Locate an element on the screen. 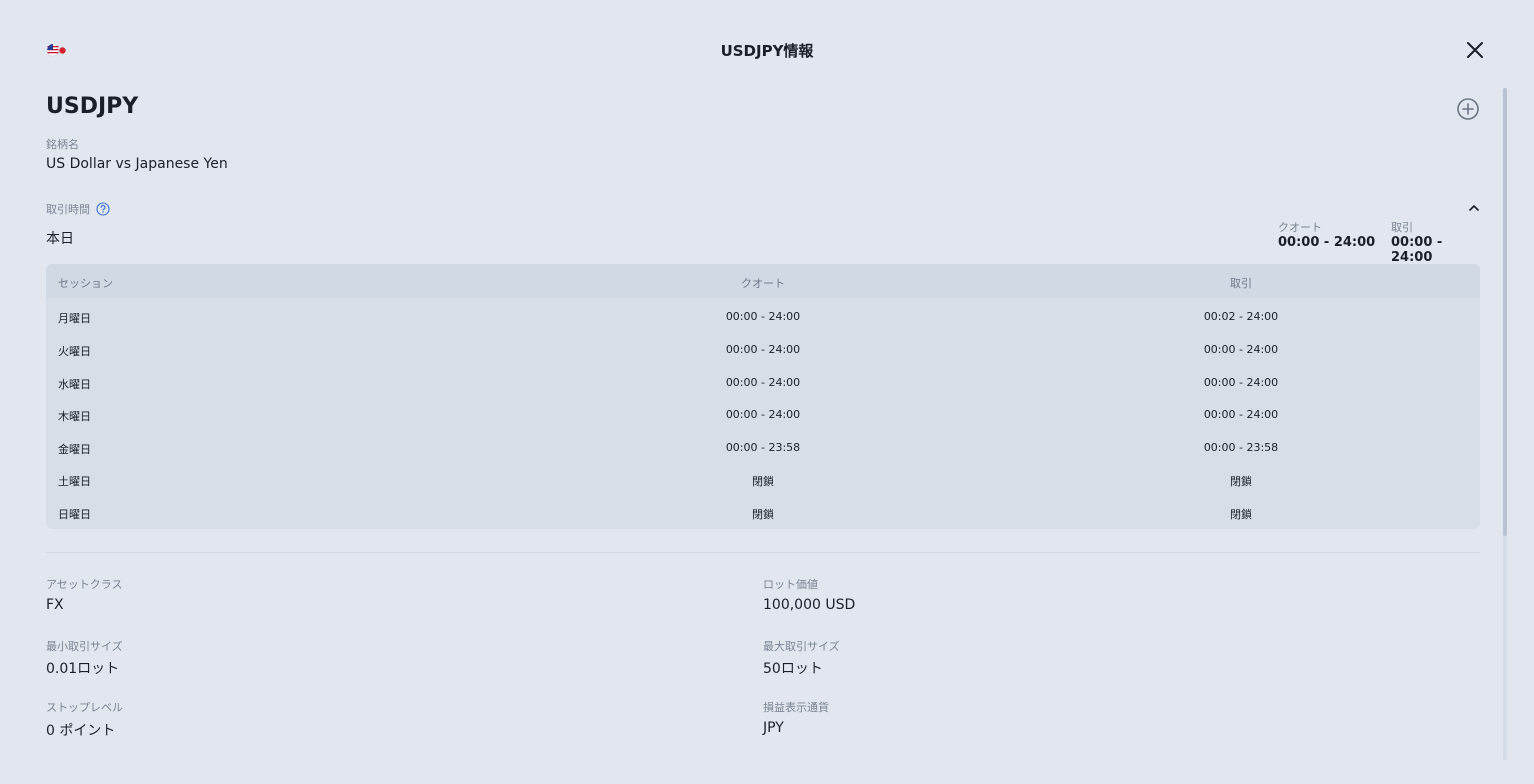  quote-cell: 00:00 - 23:58 is located at coordinates (763, 447).